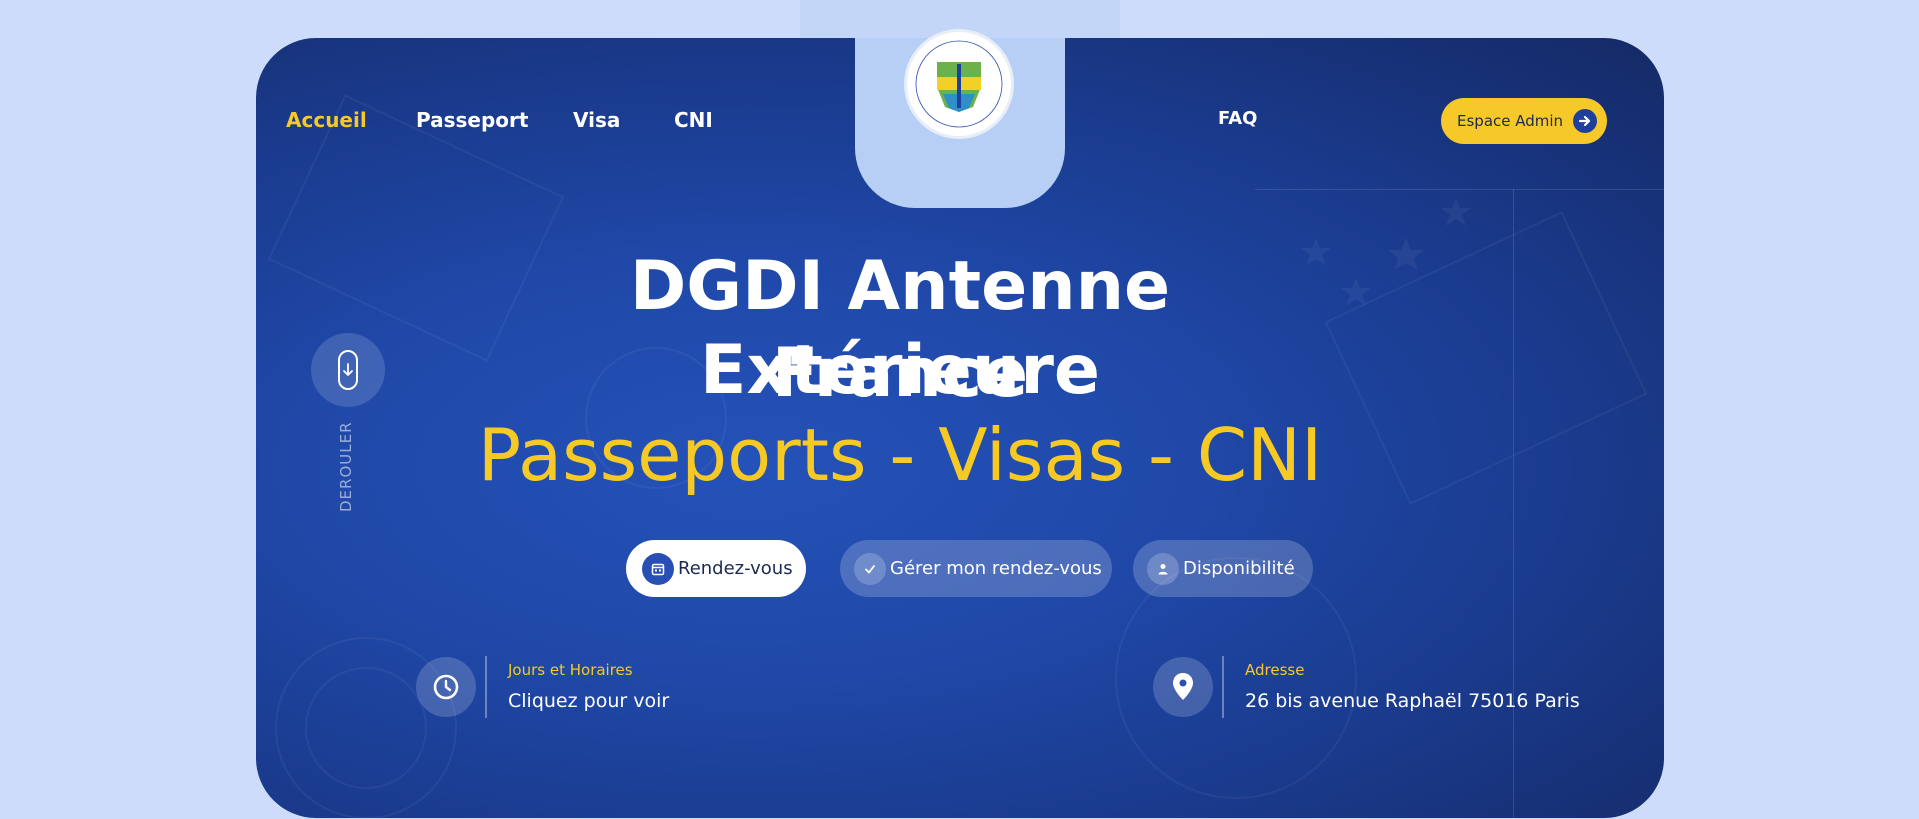 The width and height of the screenshot is (1919, 819). I want to click on espace-admin-label: Espace Admin, so click(1510, 121).